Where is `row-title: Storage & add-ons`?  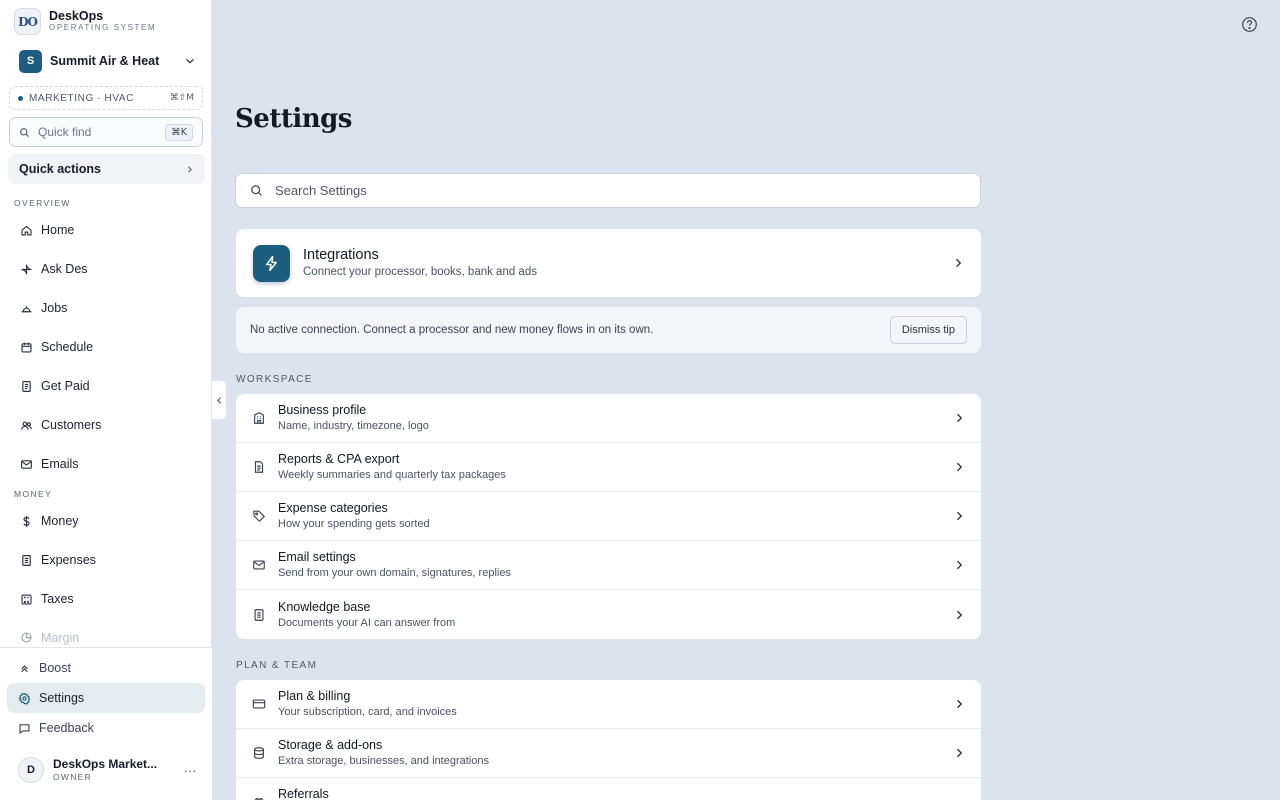 row-title: Storage & add-ons is located at coordinates (330, 745).